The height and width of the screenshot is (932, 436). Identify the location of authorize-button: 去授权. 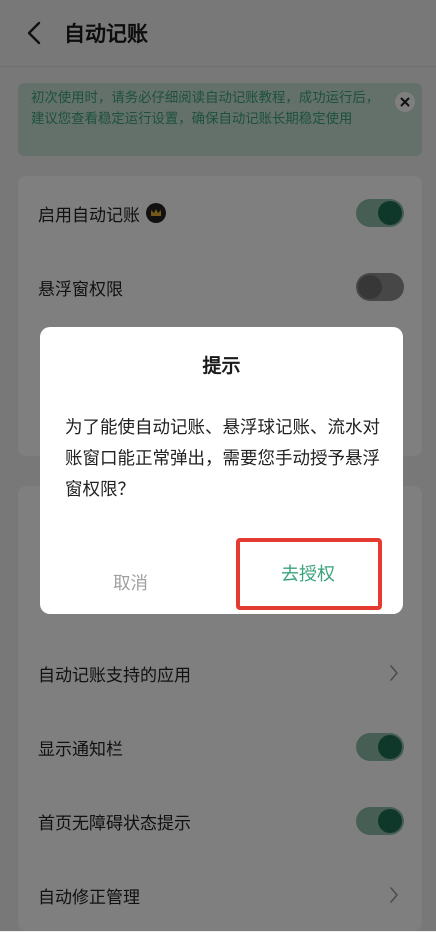
(308, 573).